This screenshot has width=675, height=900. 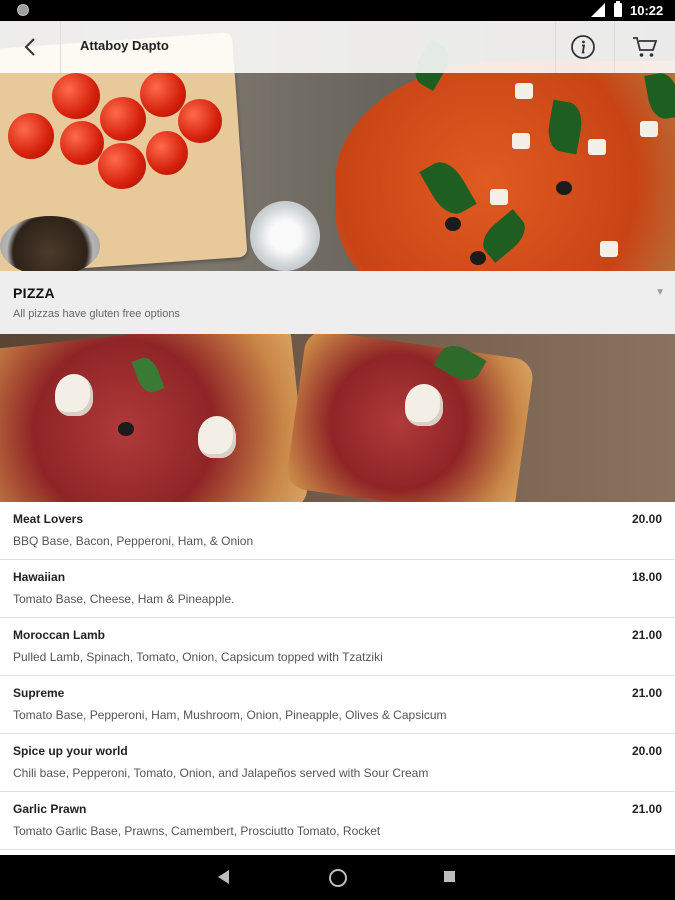 I want to click on pizza-cutter-image, so click(x=285, y=236).